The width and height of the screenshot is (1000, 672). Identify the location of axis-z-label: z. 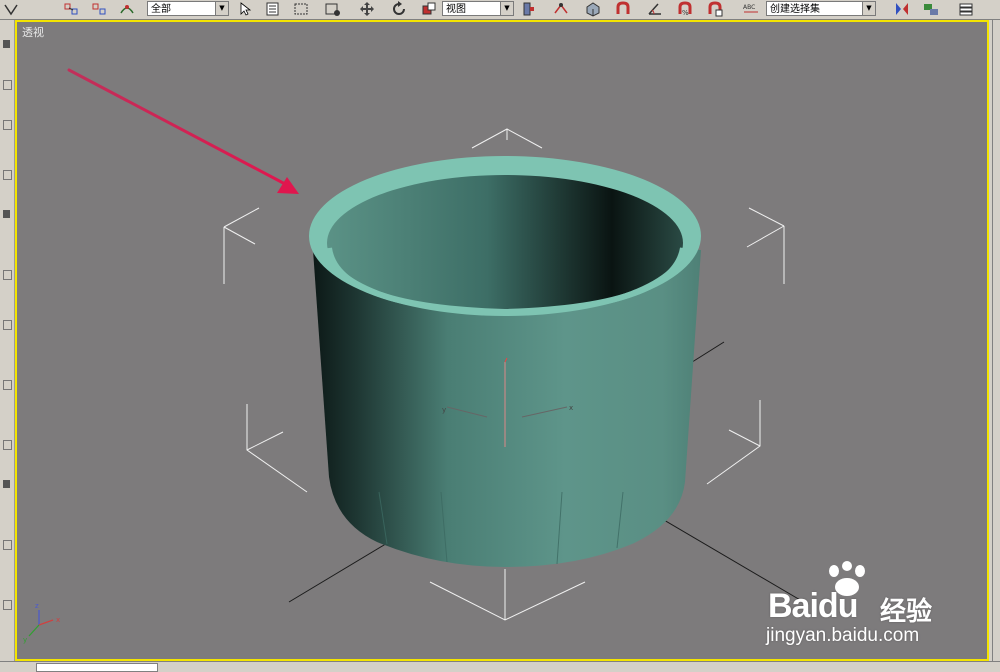
(37, 606).